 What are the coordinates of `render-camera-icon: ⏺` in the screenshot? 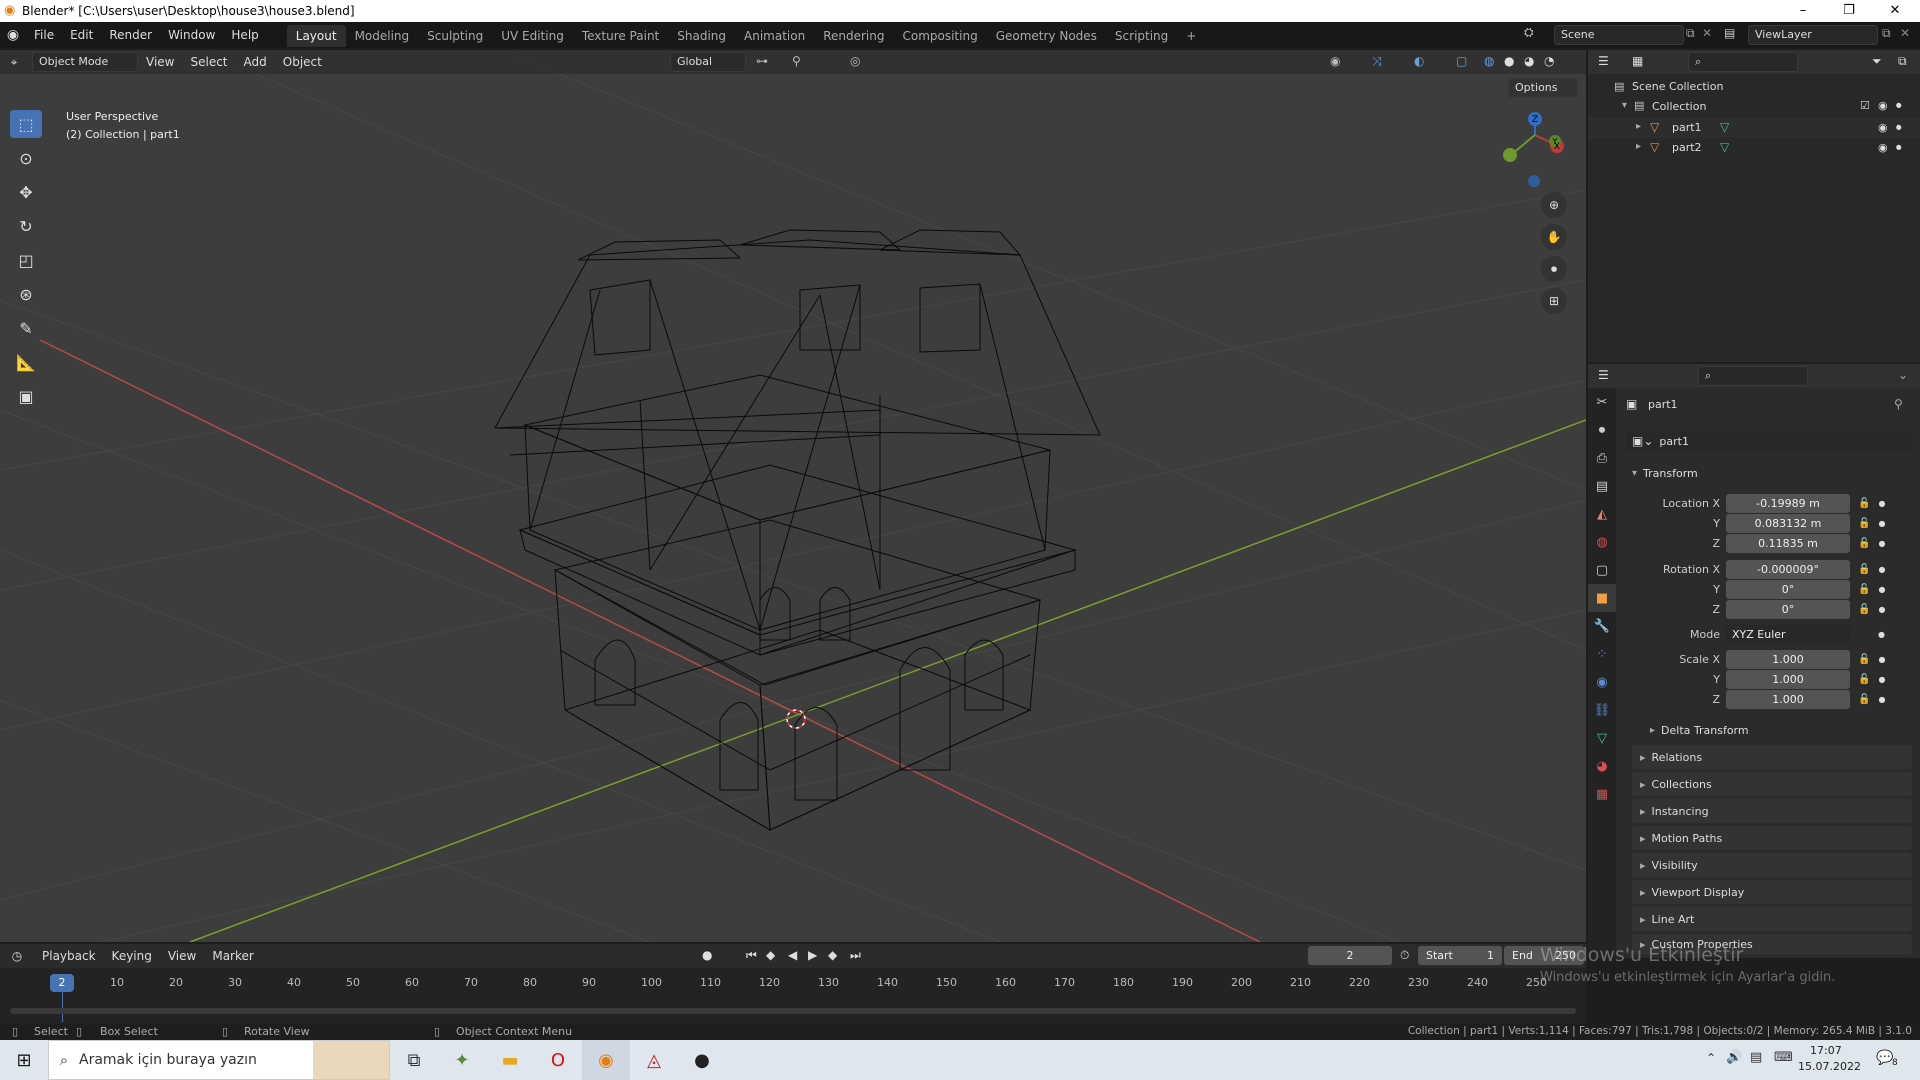 It's located at (1899, 128).